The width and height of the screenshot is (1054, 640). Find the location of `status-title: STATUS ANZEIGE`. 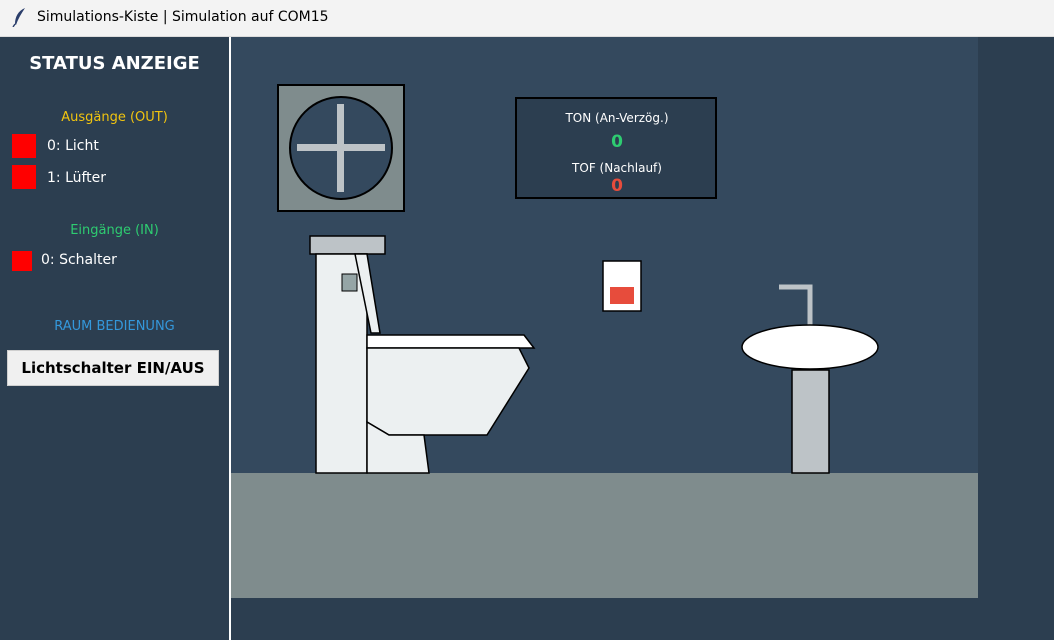

status-title: STATUS ANZEIGE is located at coordinates (114, 63).